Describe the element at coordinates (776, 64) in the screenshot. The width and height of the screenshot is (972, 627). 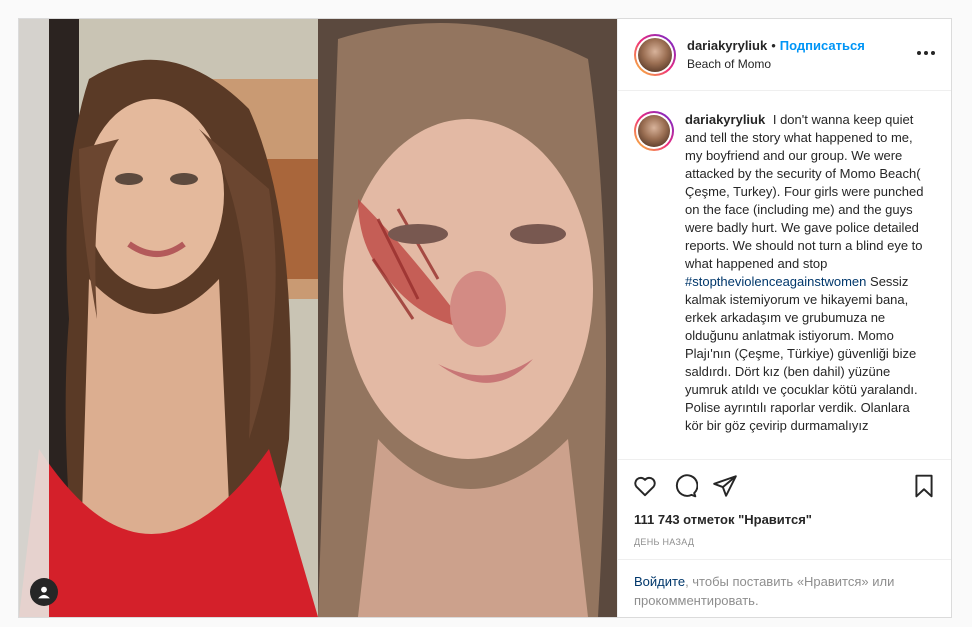
I see `location-link: Beach of Momo` at that location.